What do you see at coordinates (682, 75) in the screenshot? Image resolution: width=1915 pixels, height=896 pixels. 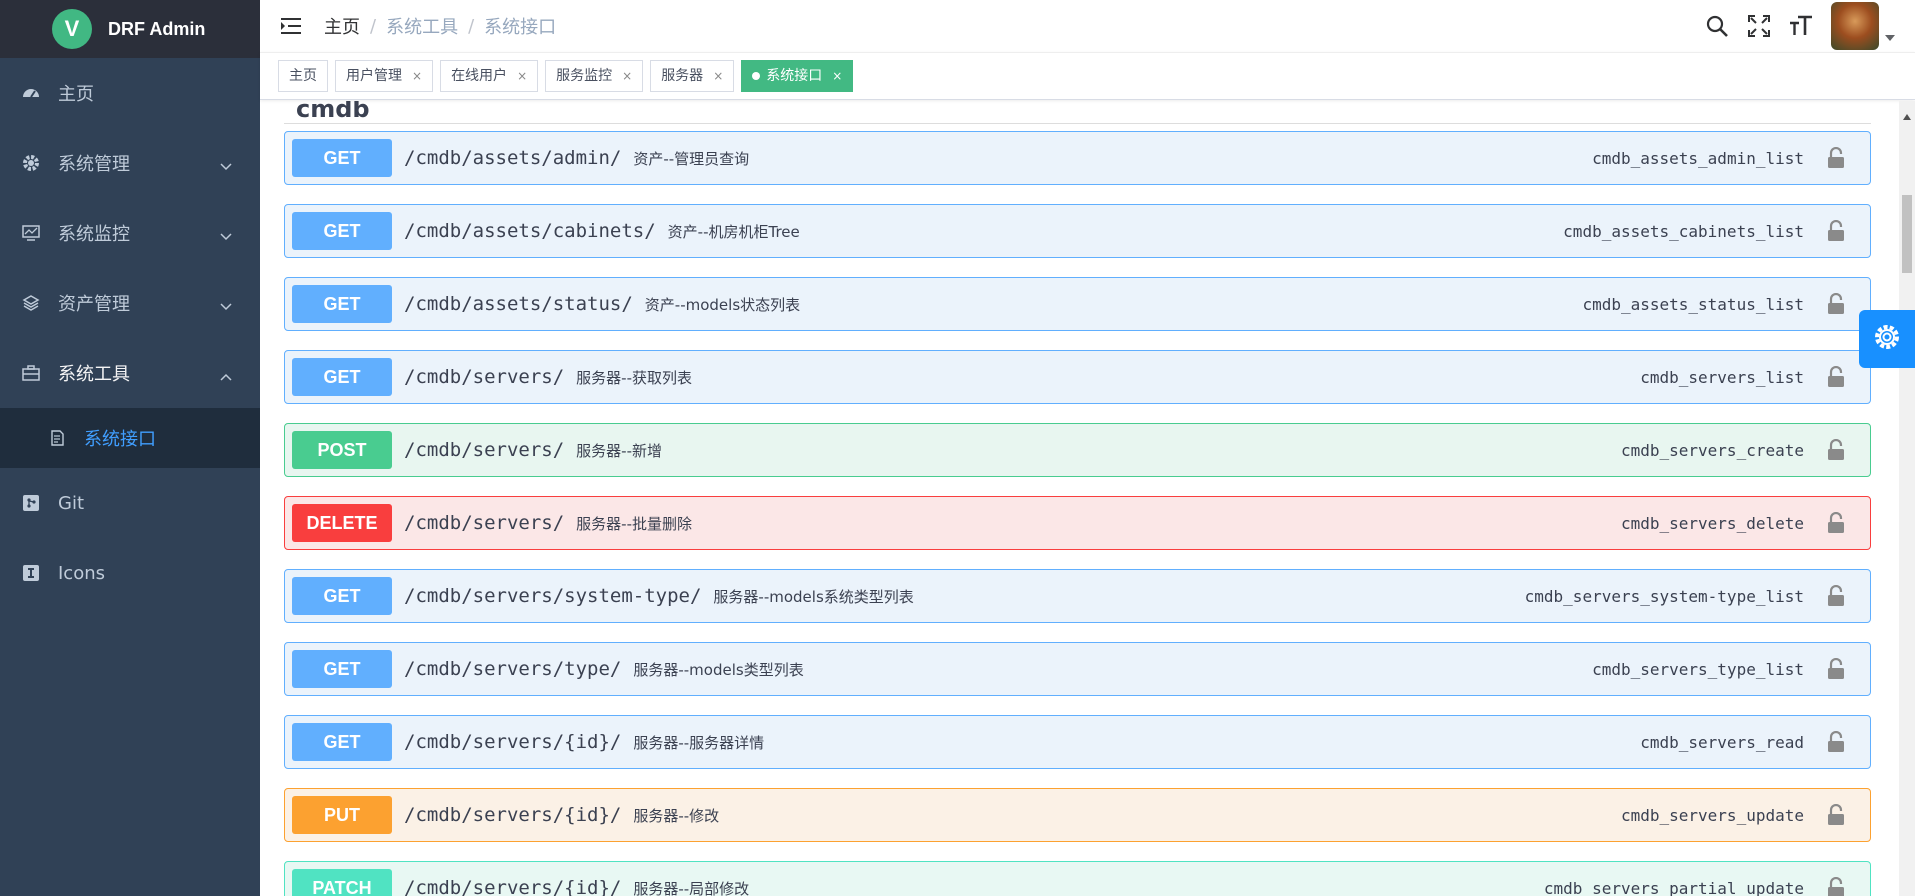 I see `tag-label: 服务器` at bounding box center [682, 75].